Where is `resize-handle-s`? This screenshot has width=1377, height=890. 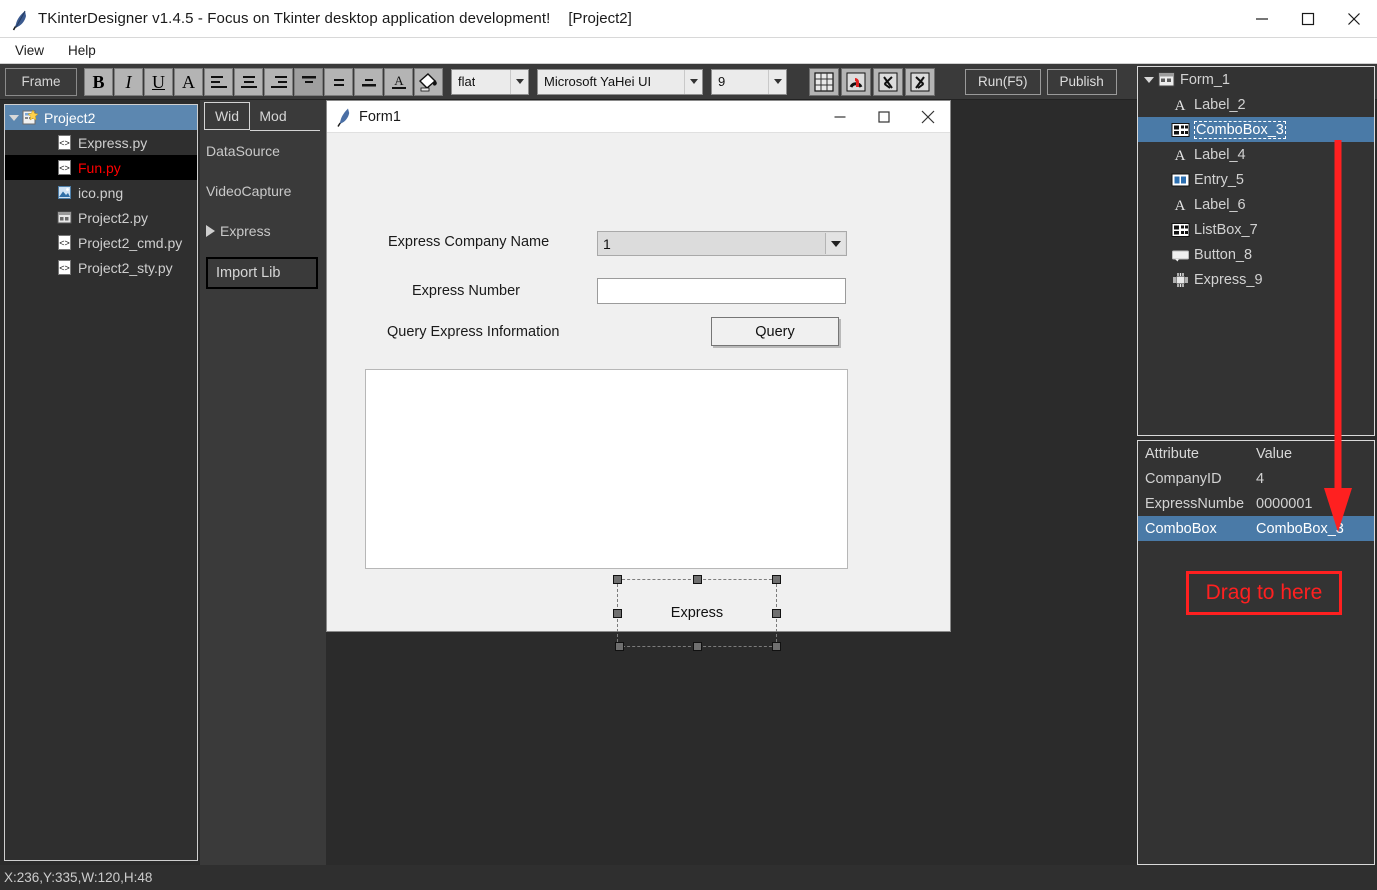 resize-handle-s is located at coordinates (697, 646).